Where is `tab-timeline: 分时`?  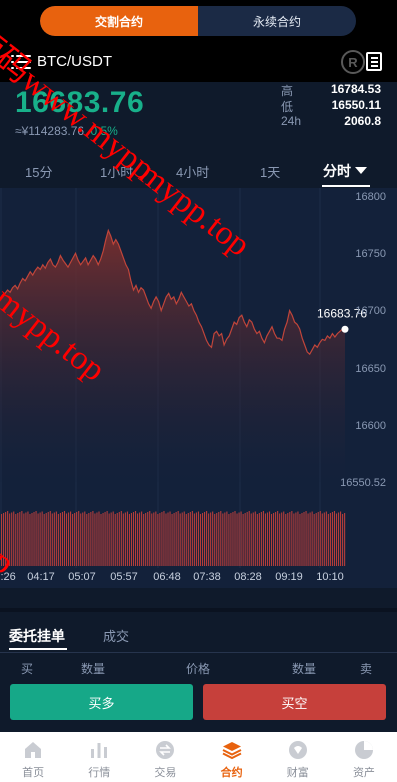
tab-timeline: 分时 is located at coordinates (345, 171).